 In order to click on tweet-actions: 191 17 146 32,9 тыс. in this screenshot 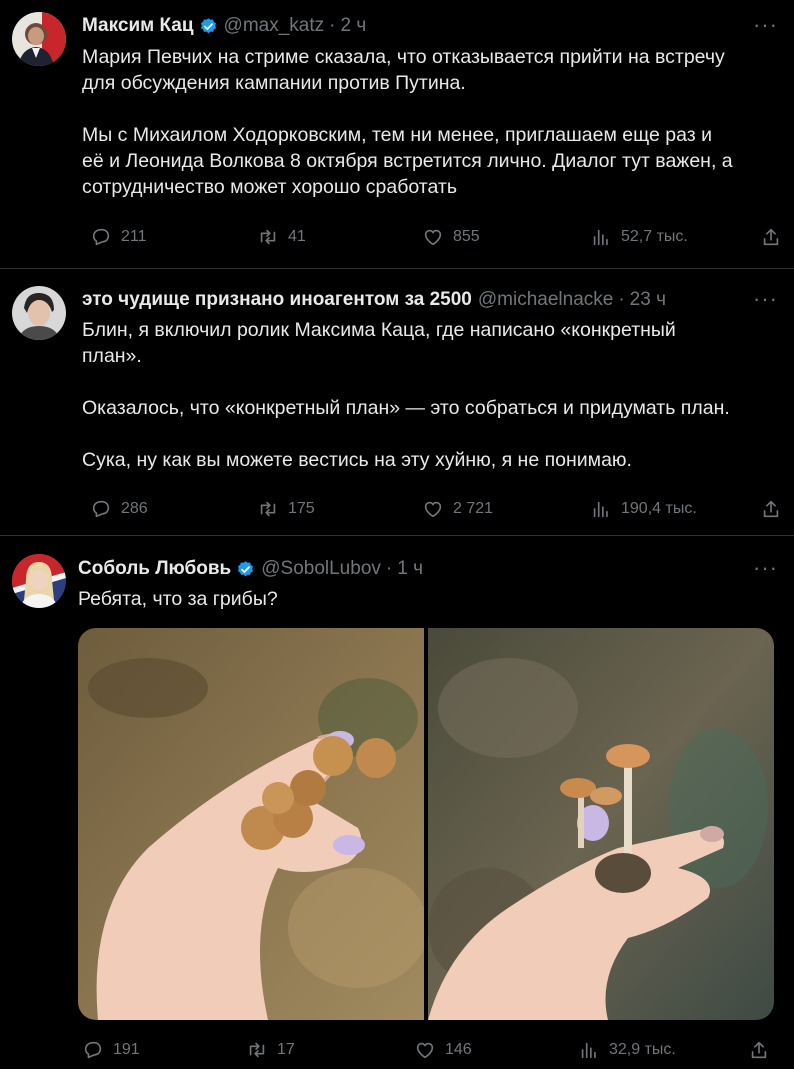, I will do `click(432, 1050)`.